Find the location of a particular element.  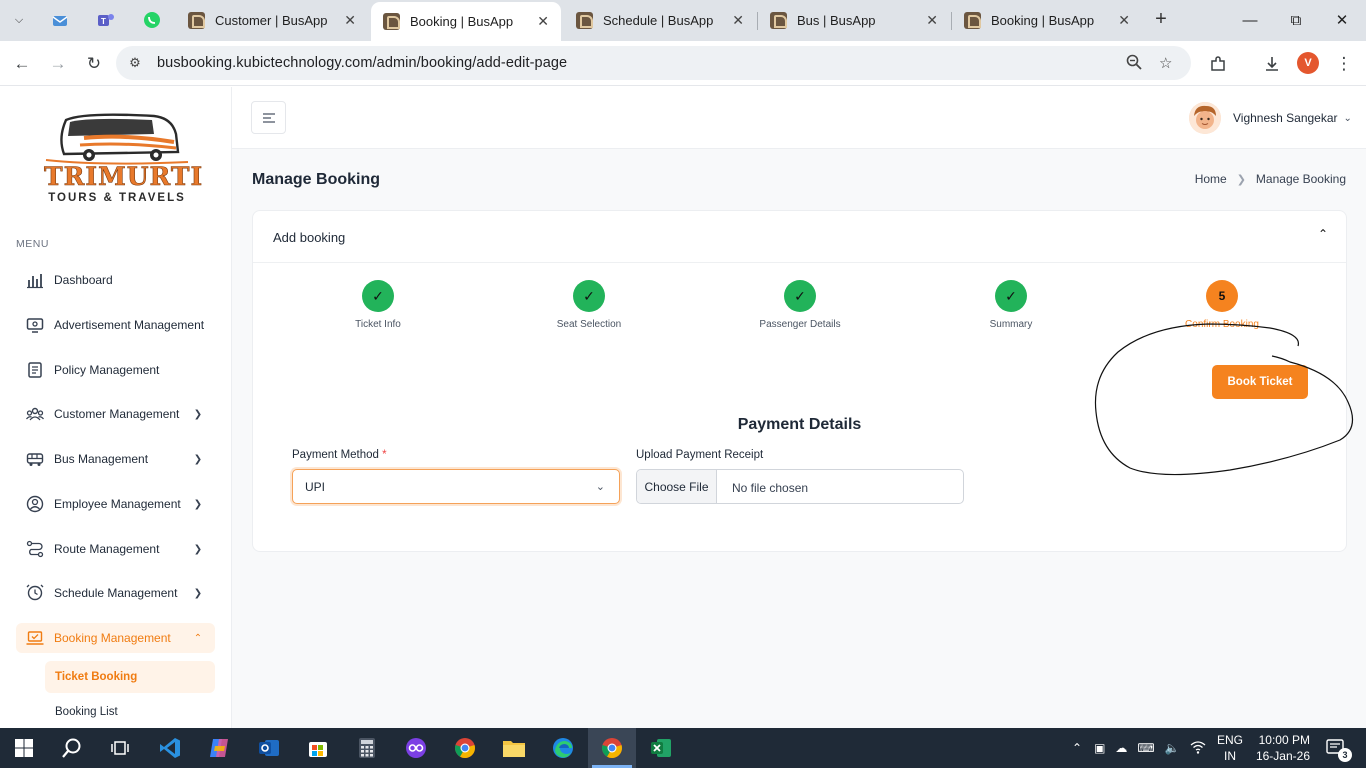

notification-count: 3 is located at coordinates (1345, 755).